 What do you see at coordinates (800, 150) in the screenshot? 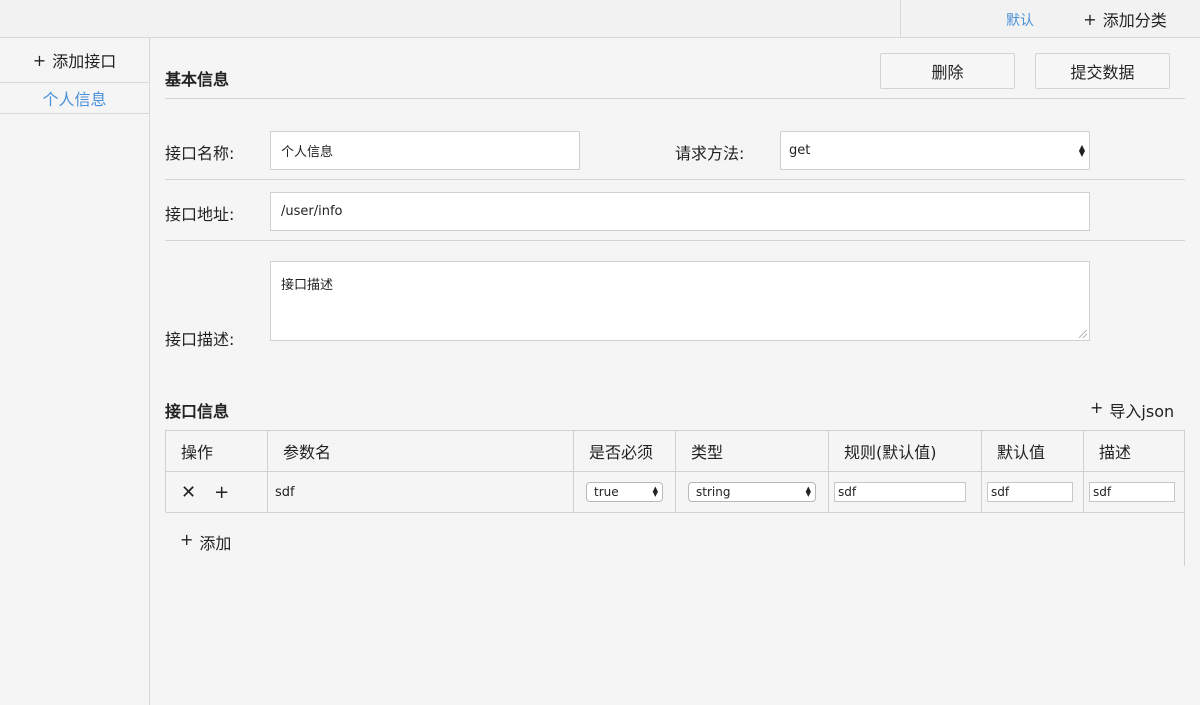
I see `request-method-value: get` at bounding box center [800, 150].